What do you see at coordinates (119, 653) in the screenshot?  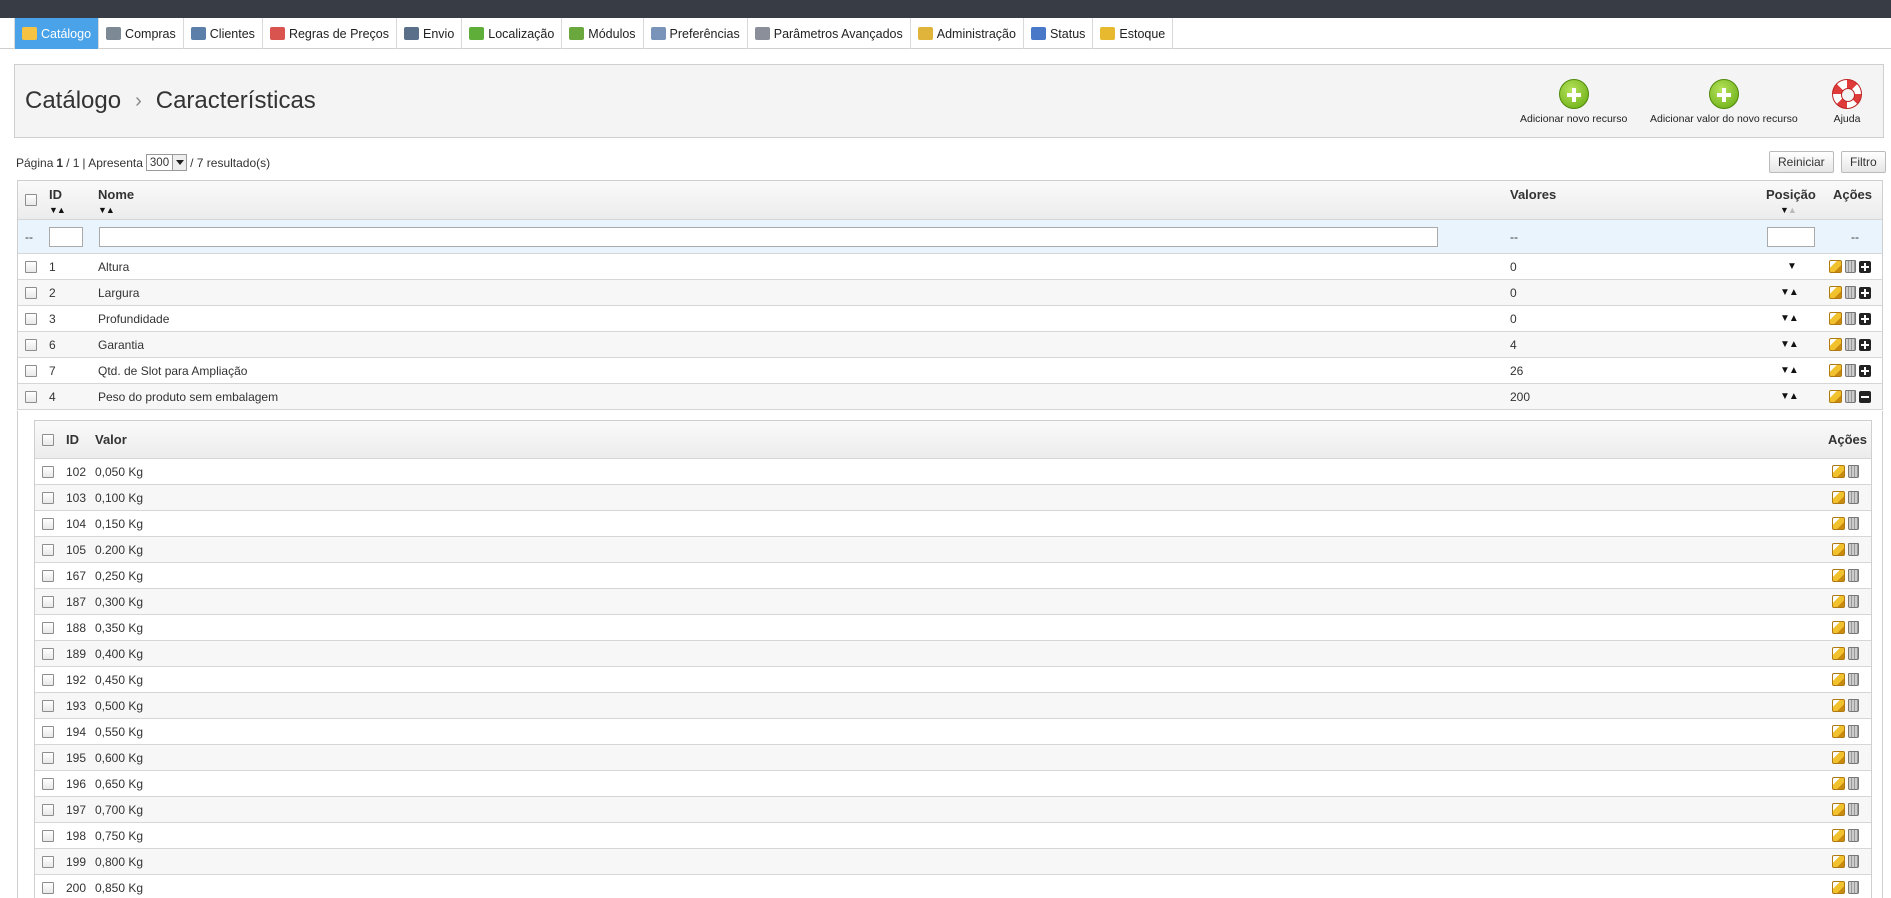 I see `value-text: 0,400 Kg` at bounding box center [119, 653].